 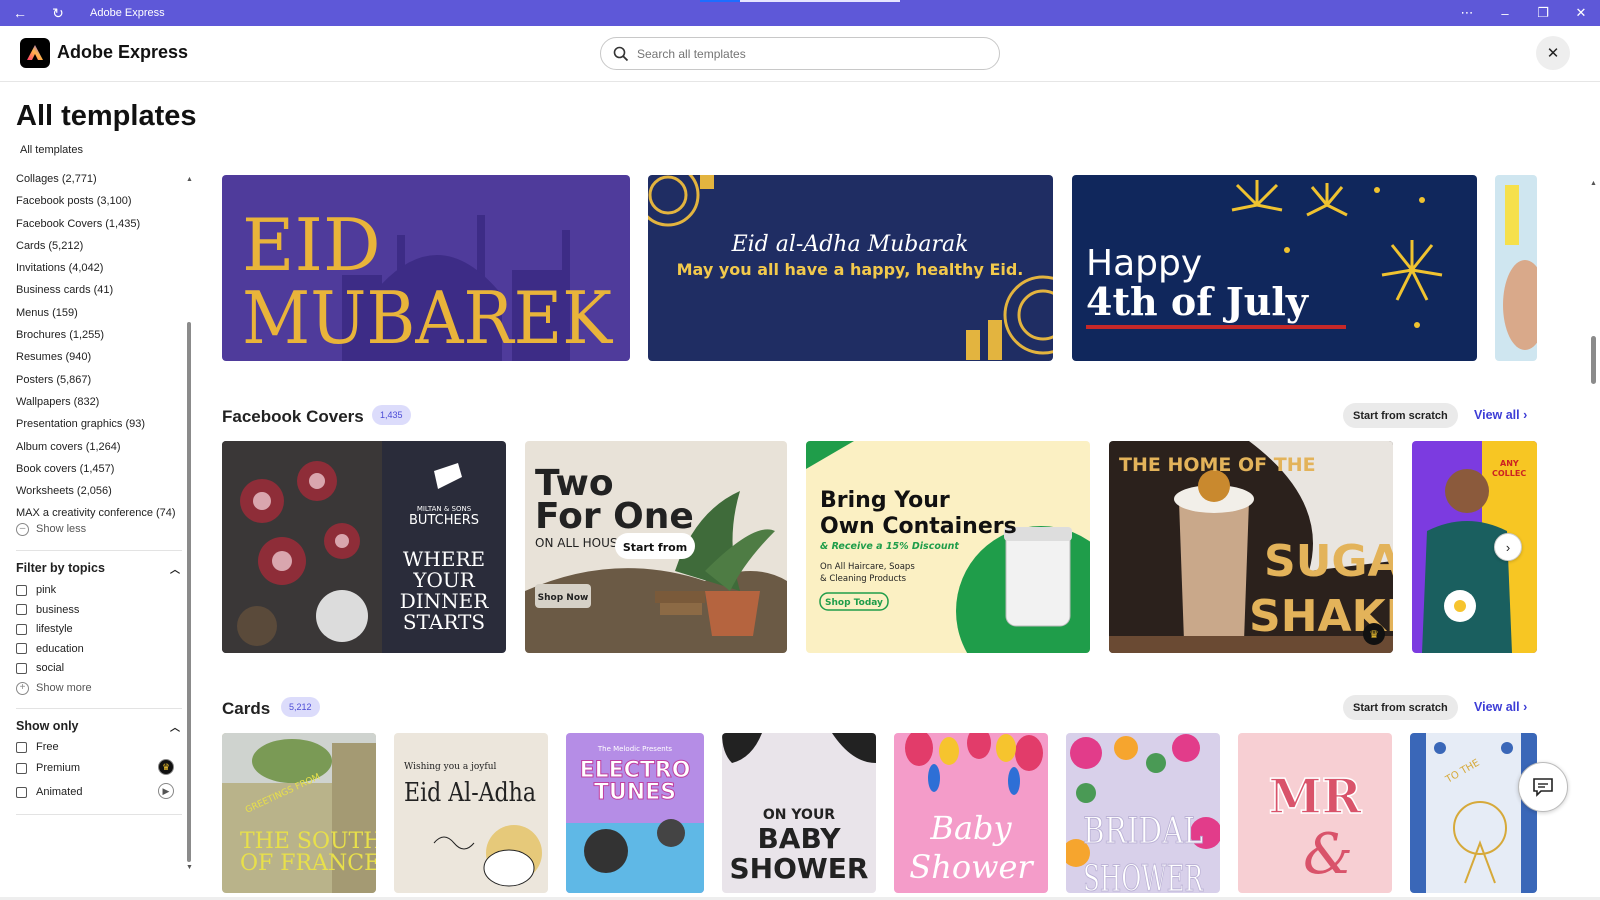 I want to click on restore-button: ❐, so click(x=1543, y=13).